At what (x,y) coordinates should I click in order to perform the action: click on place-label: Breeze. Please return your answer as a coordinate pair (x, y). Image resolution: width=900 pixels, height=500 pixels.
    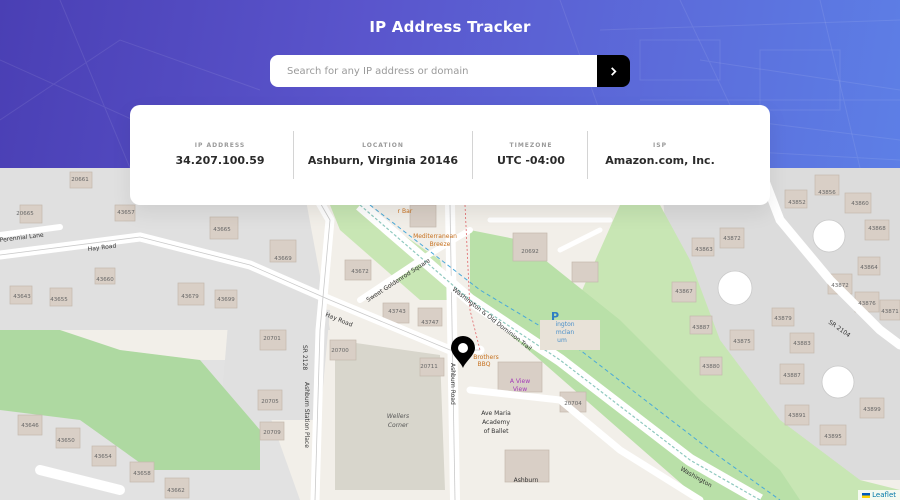
    Looking at the image, I should click on (440, 244).